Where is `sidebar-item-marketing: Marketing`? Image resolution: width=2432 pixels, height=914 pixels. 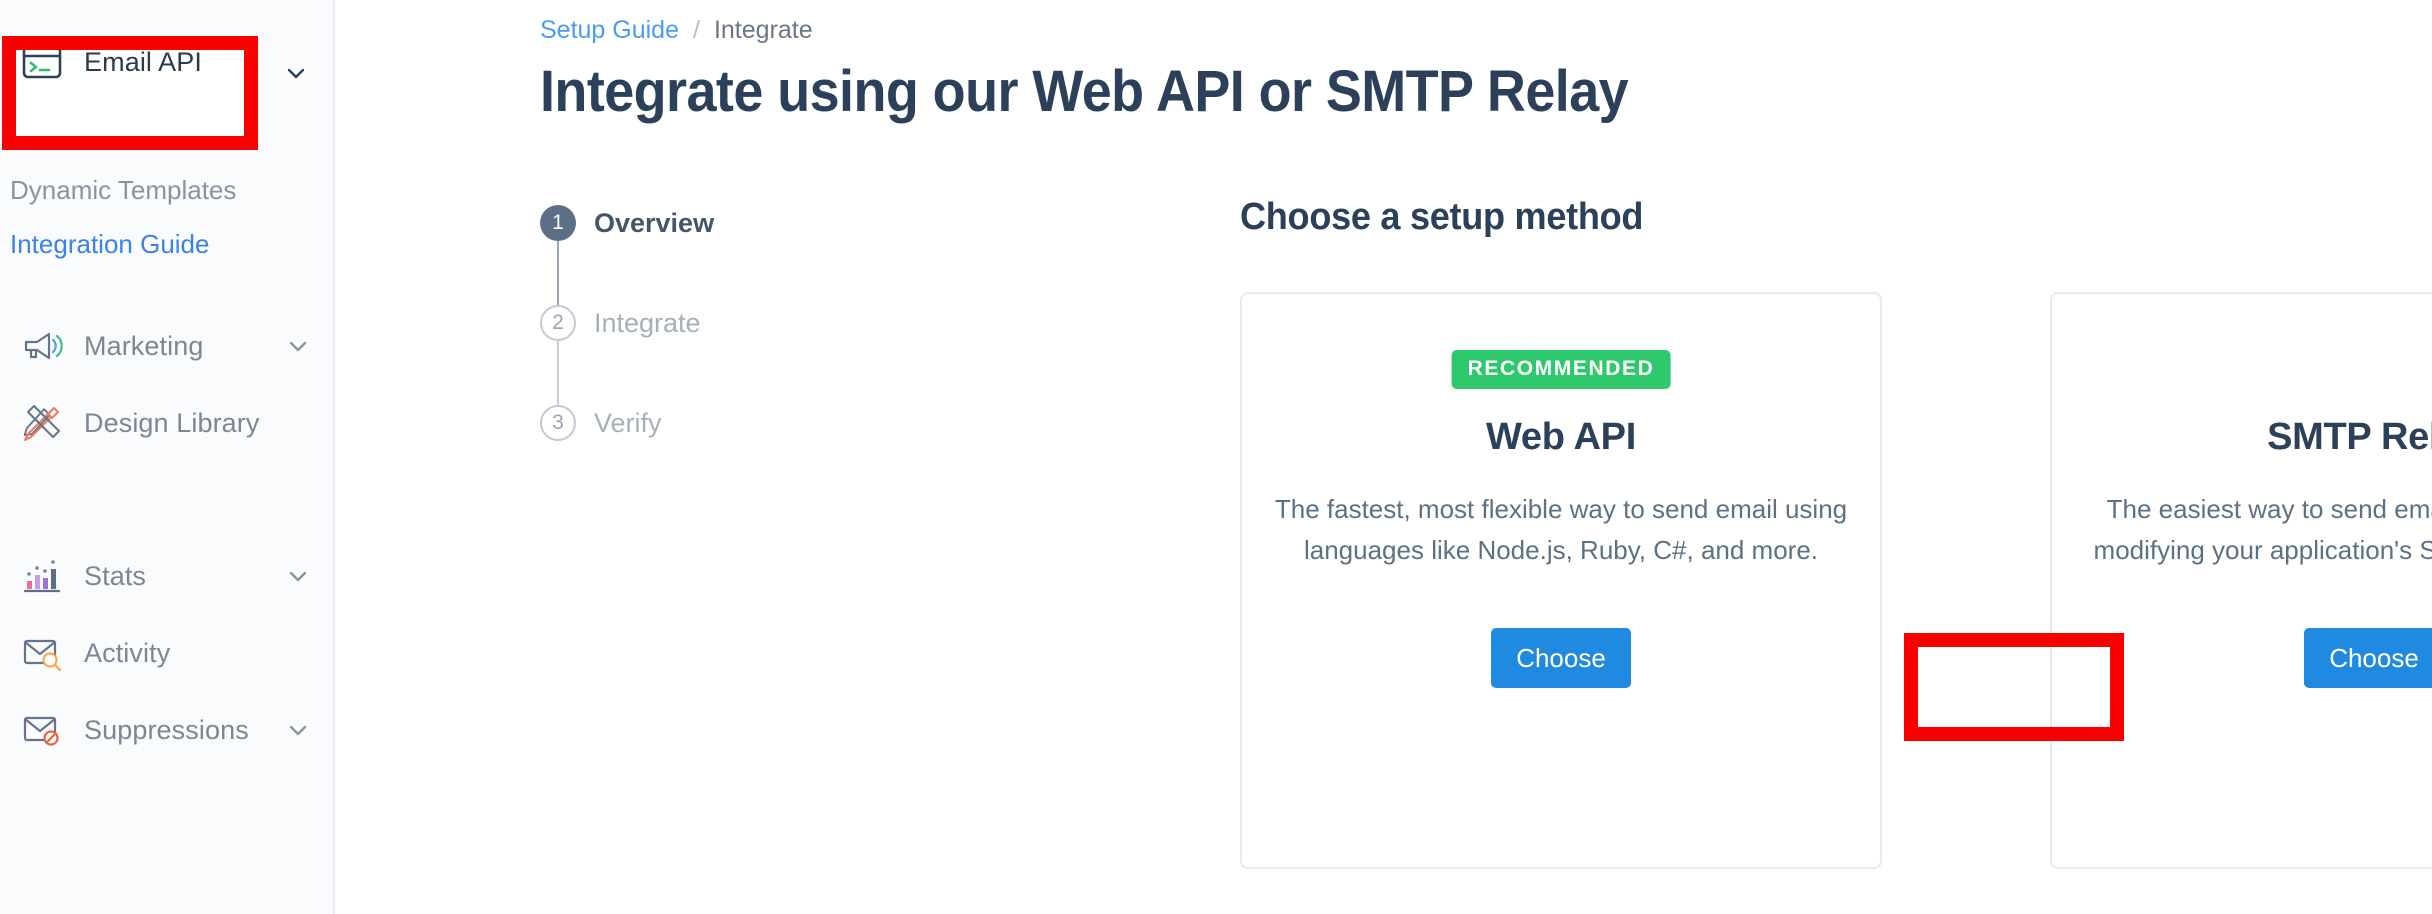
sidebar-item-marketing: Marketing is located at coordinates (167, 346).